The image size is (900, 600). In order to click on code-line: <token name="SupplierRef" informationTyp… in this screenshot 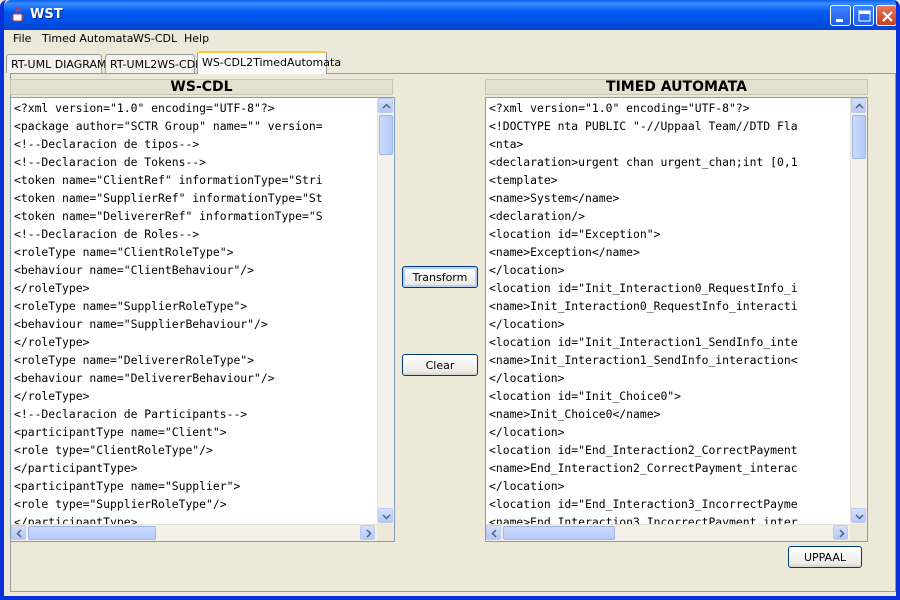, I will do `click(168, 198)`.